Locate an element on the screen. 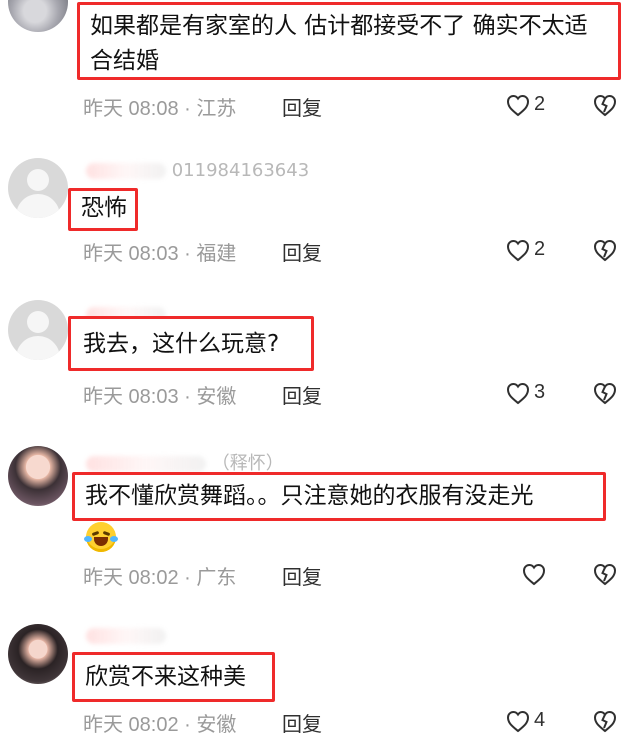 Image resolution: width=627 pixels, height=739 pixels. comment-time-location: 昨天 08:03 · 福建 is located at coordinates (160, 254).